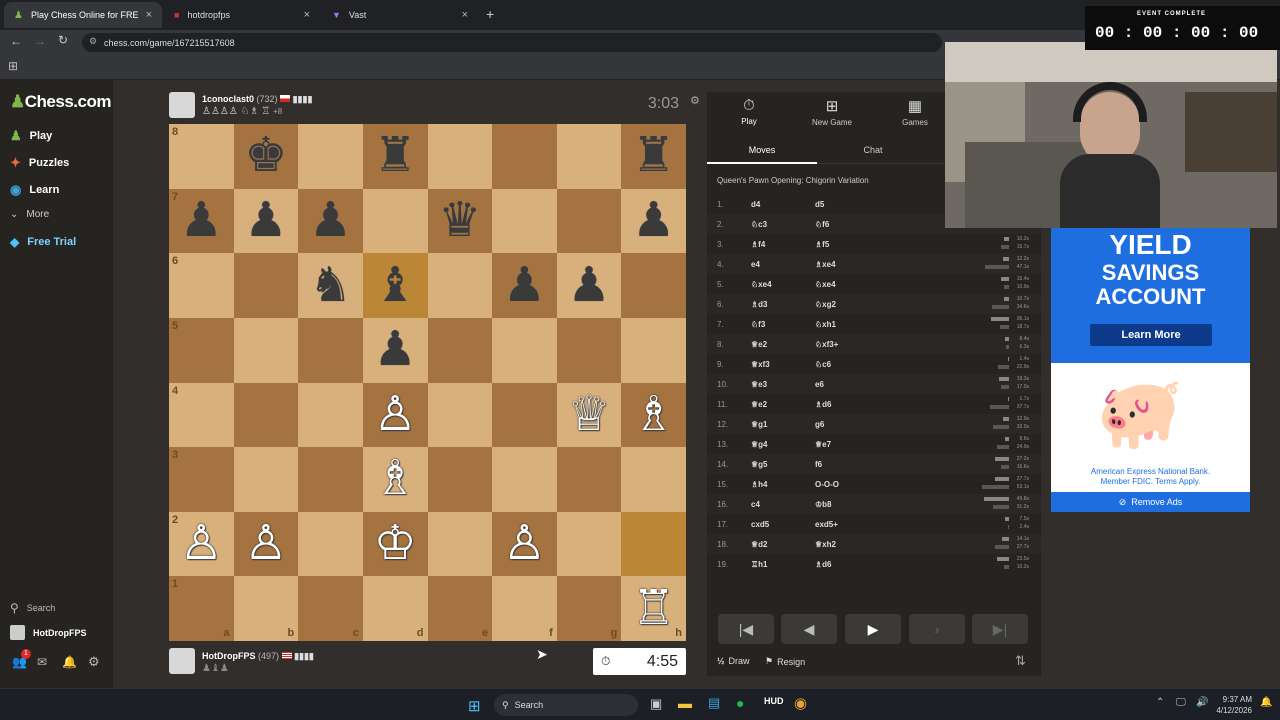 This screenshot has width=1280, height=720. What do you see at coordinates (201, 221) in the screenshot?
I see `square-a7: ♟ 7` at bounding box center [201, 221].